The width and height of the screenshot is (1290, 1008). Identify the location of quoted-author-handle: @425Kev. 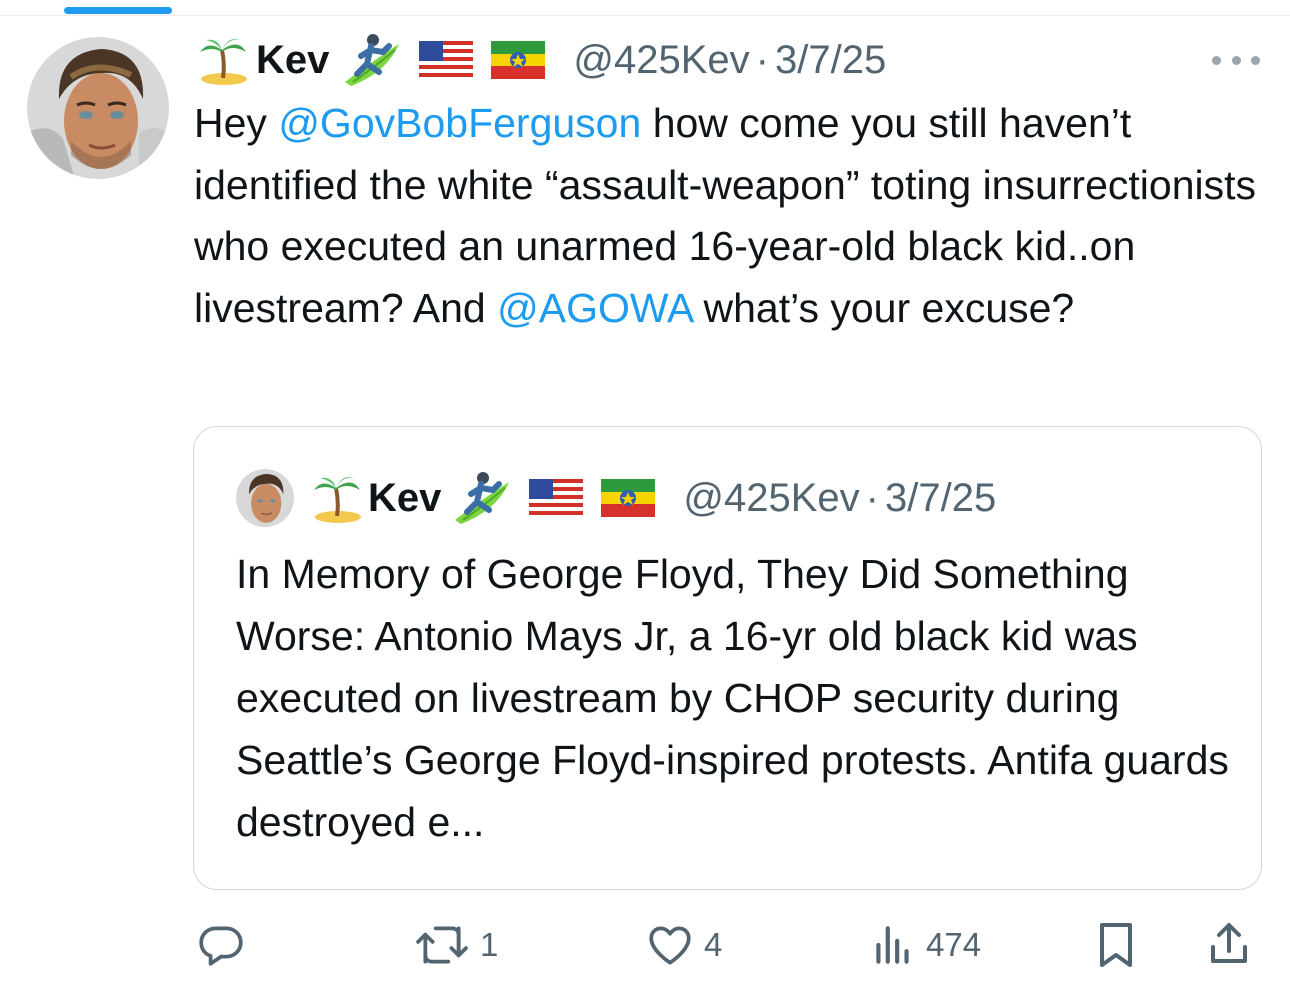
(771, 497).